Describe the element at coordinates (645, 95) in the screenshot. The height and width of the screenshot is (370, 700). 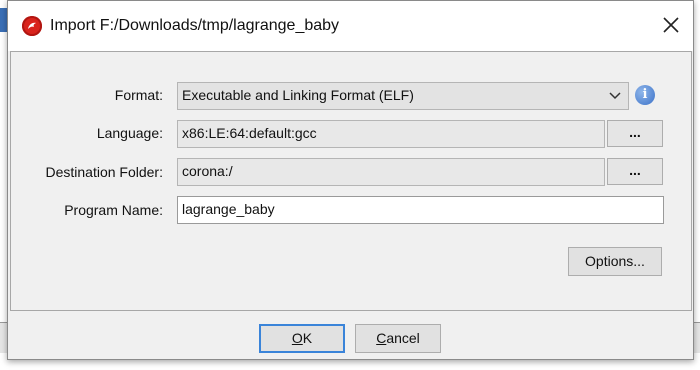
I see `info-icon: i` at that location.